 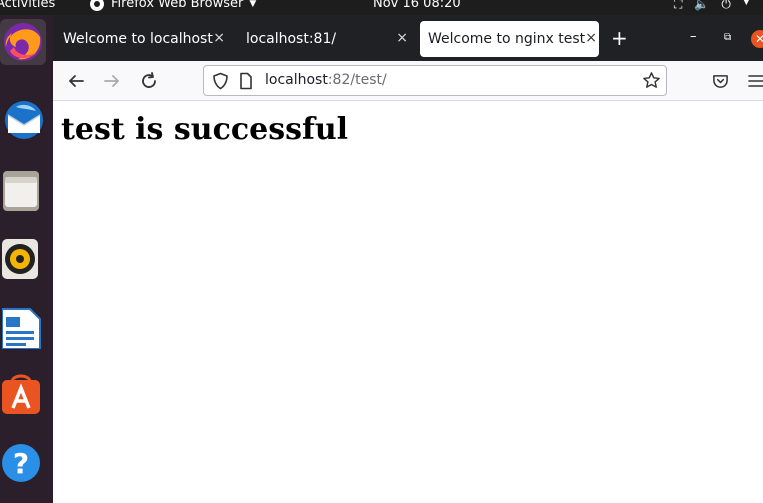 I want to click on app-menu: Firefox Web Browser ▼, so click(x=173, y=5).